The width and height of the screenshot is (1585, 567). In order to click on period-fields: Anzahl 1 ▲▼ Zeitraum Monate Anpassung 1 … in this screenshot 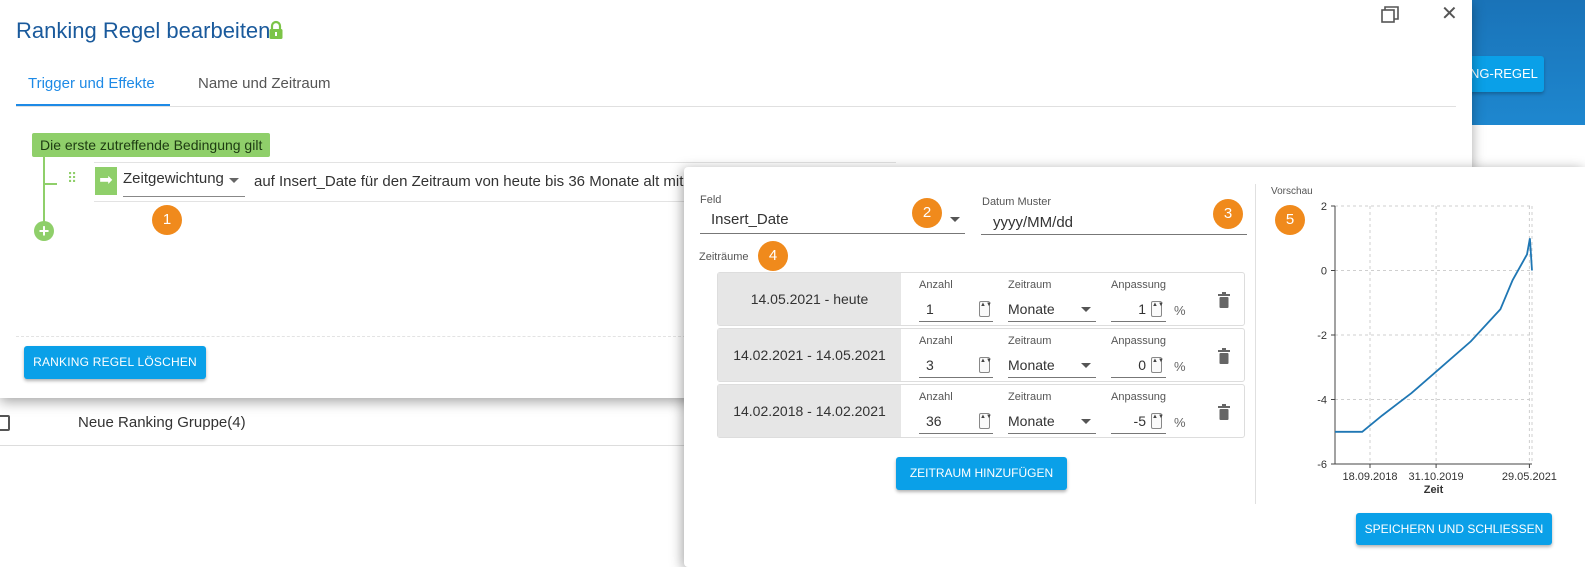, I will do `click(1073, 299)`.